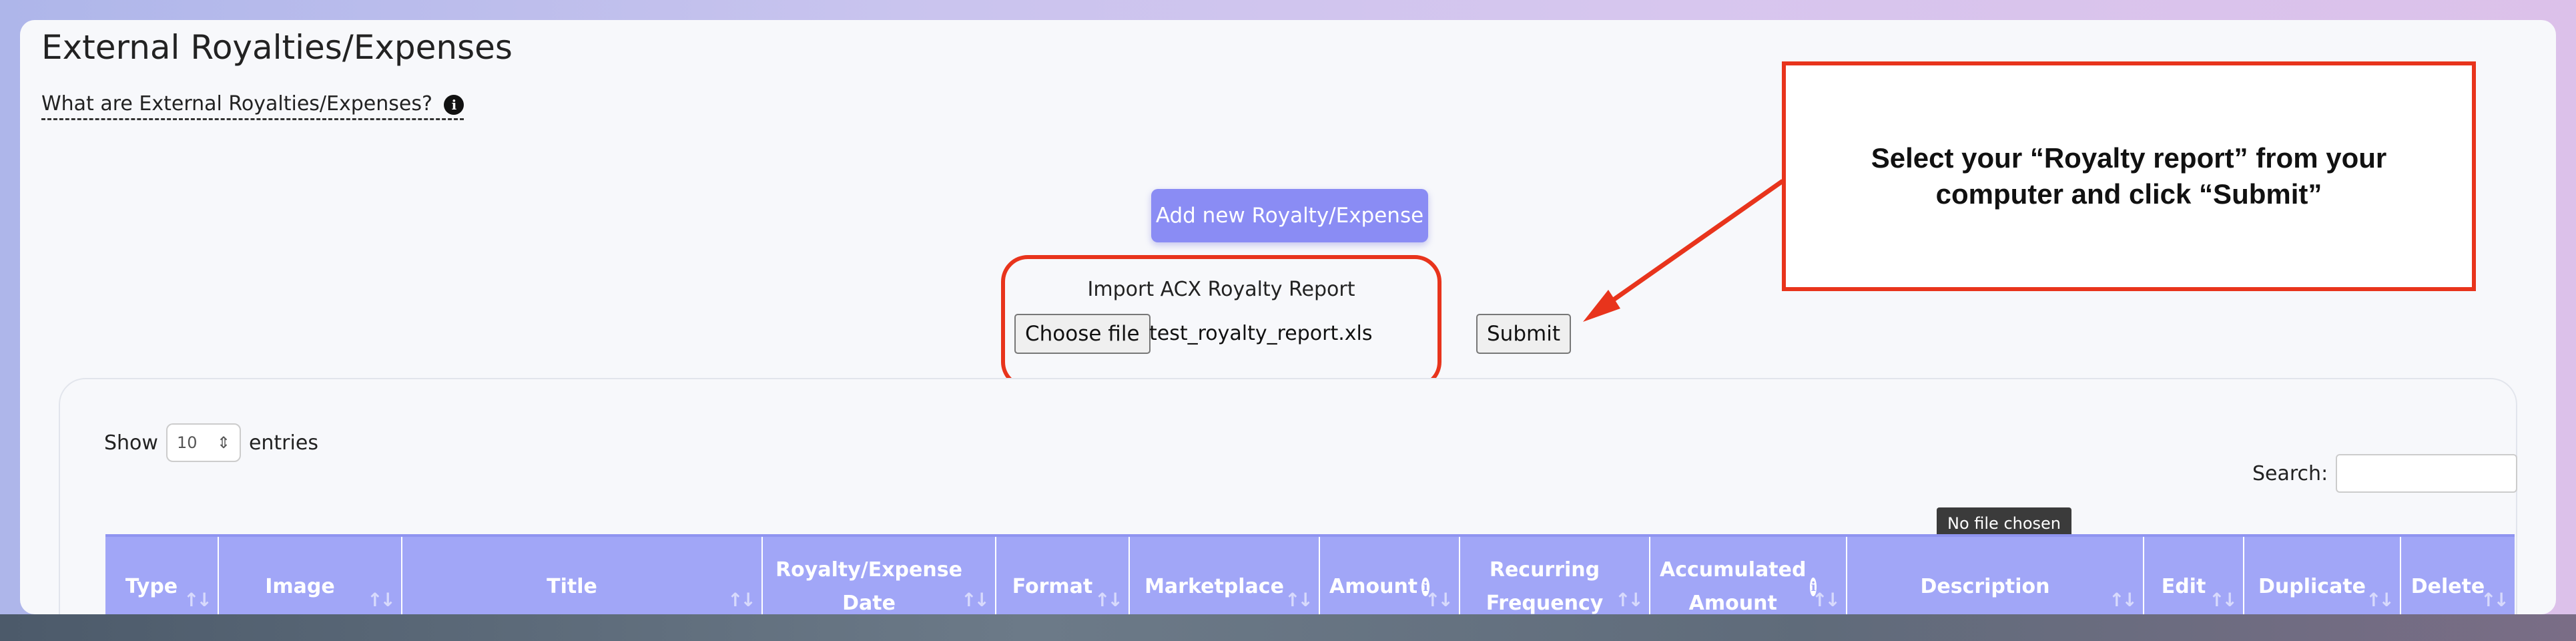 Image resolution: width=2576 pixels, height=641 pixels. I want to click on entries-label: entries, so click(283, 443).